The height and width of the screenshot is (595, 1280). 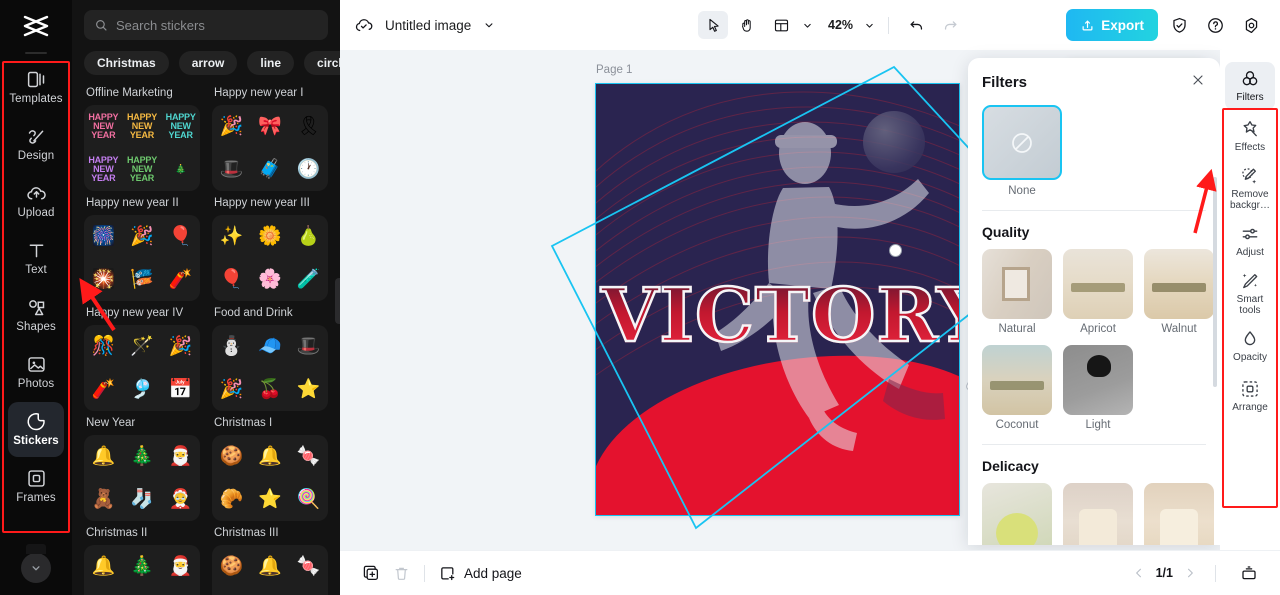 What do you see at coordinates (103, 236) in the screenshot?
I see `sticker-item: 🎆` at bounding box center [103, 236].